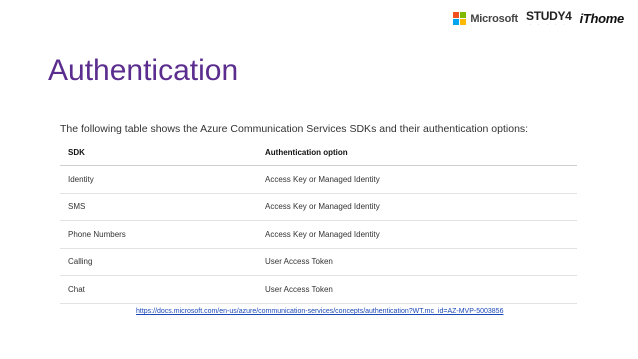 The width and height of the screenshot is (638, 359). I want to click on table-header-row: SDK Authentication option, so click(318, 152).